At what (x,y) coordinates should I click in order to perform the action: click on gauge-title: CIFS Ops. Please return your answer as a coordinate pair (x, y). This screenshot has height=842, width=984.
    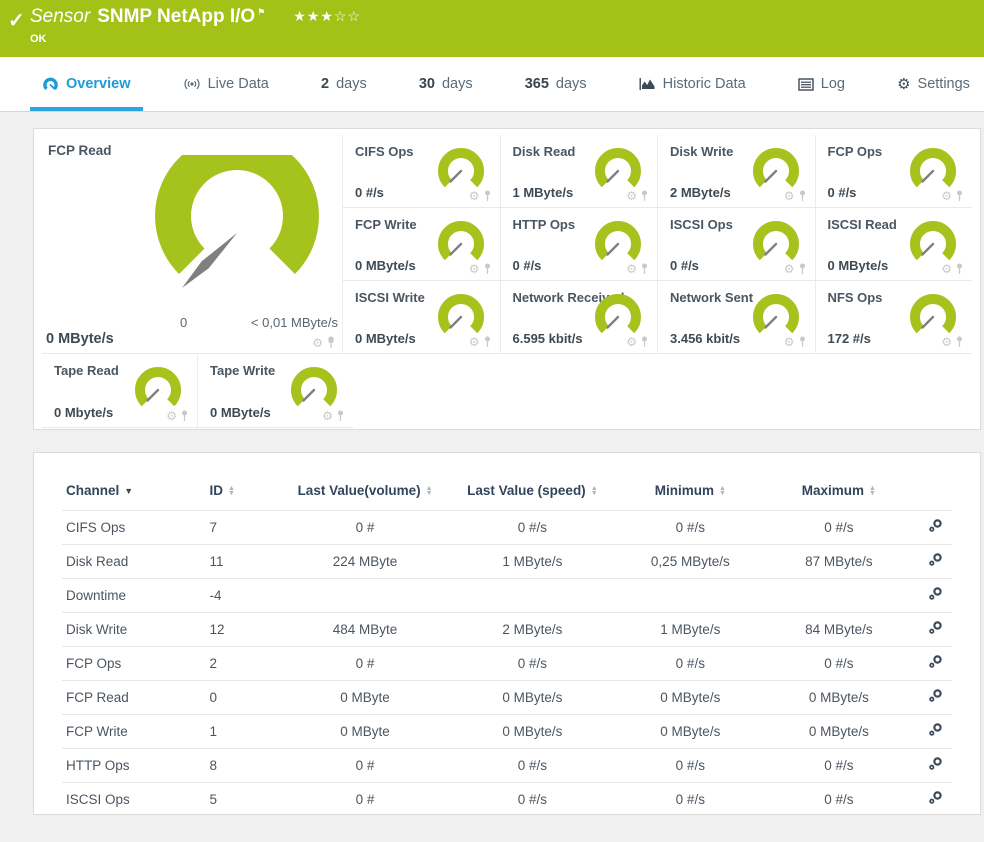
    Looking at the image, I should click on (384, 151).